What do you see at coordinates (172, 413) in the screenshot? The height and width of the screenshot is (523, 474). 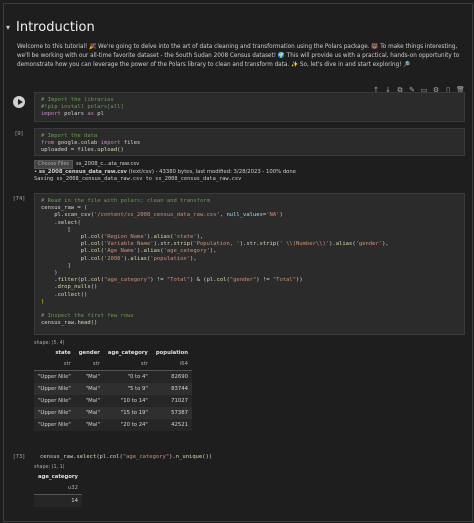 I see `table-cell: 57387` at bounding box center [172, 413].